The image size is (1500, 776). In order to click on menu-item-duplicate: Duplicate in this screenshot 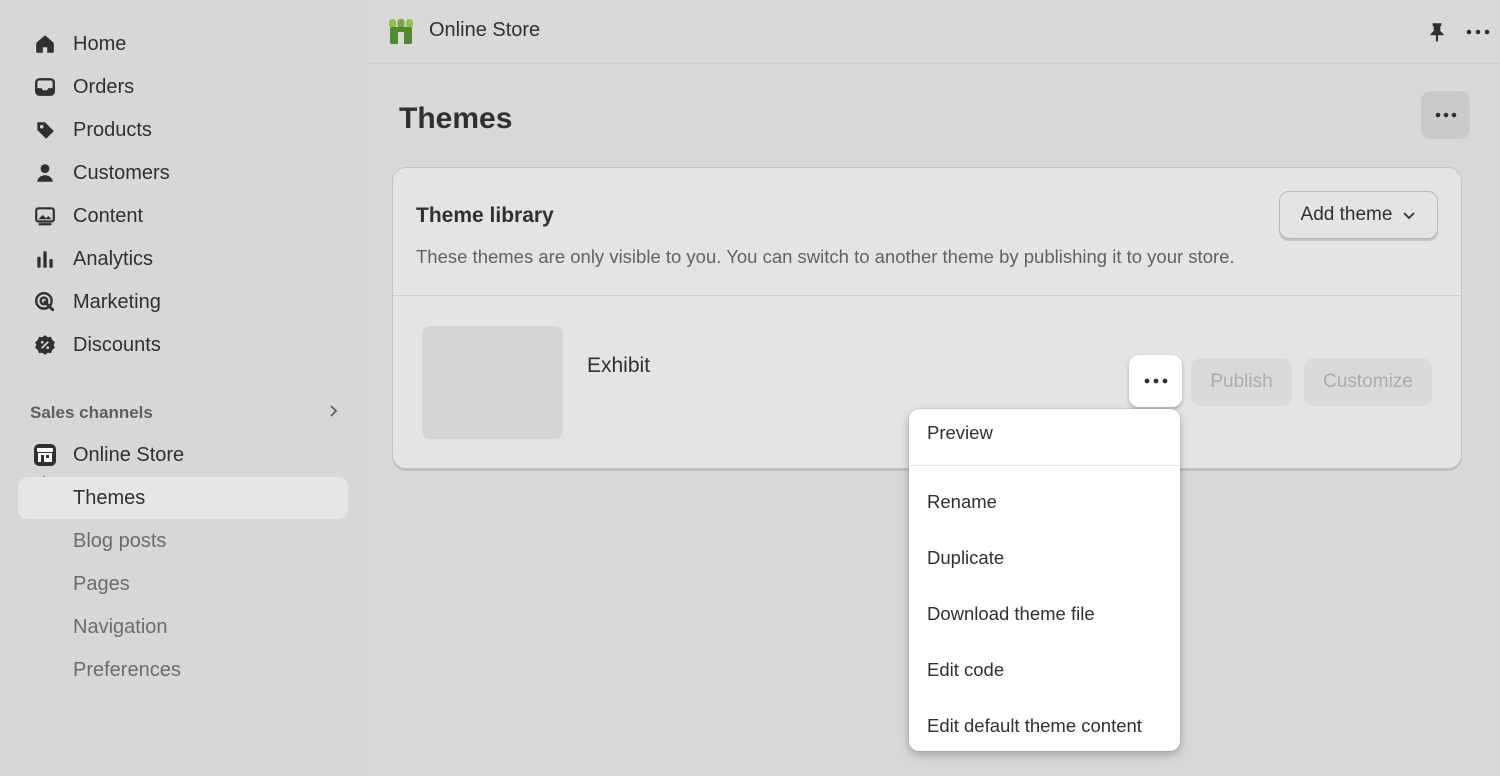, I will do `click(965, 558)`.